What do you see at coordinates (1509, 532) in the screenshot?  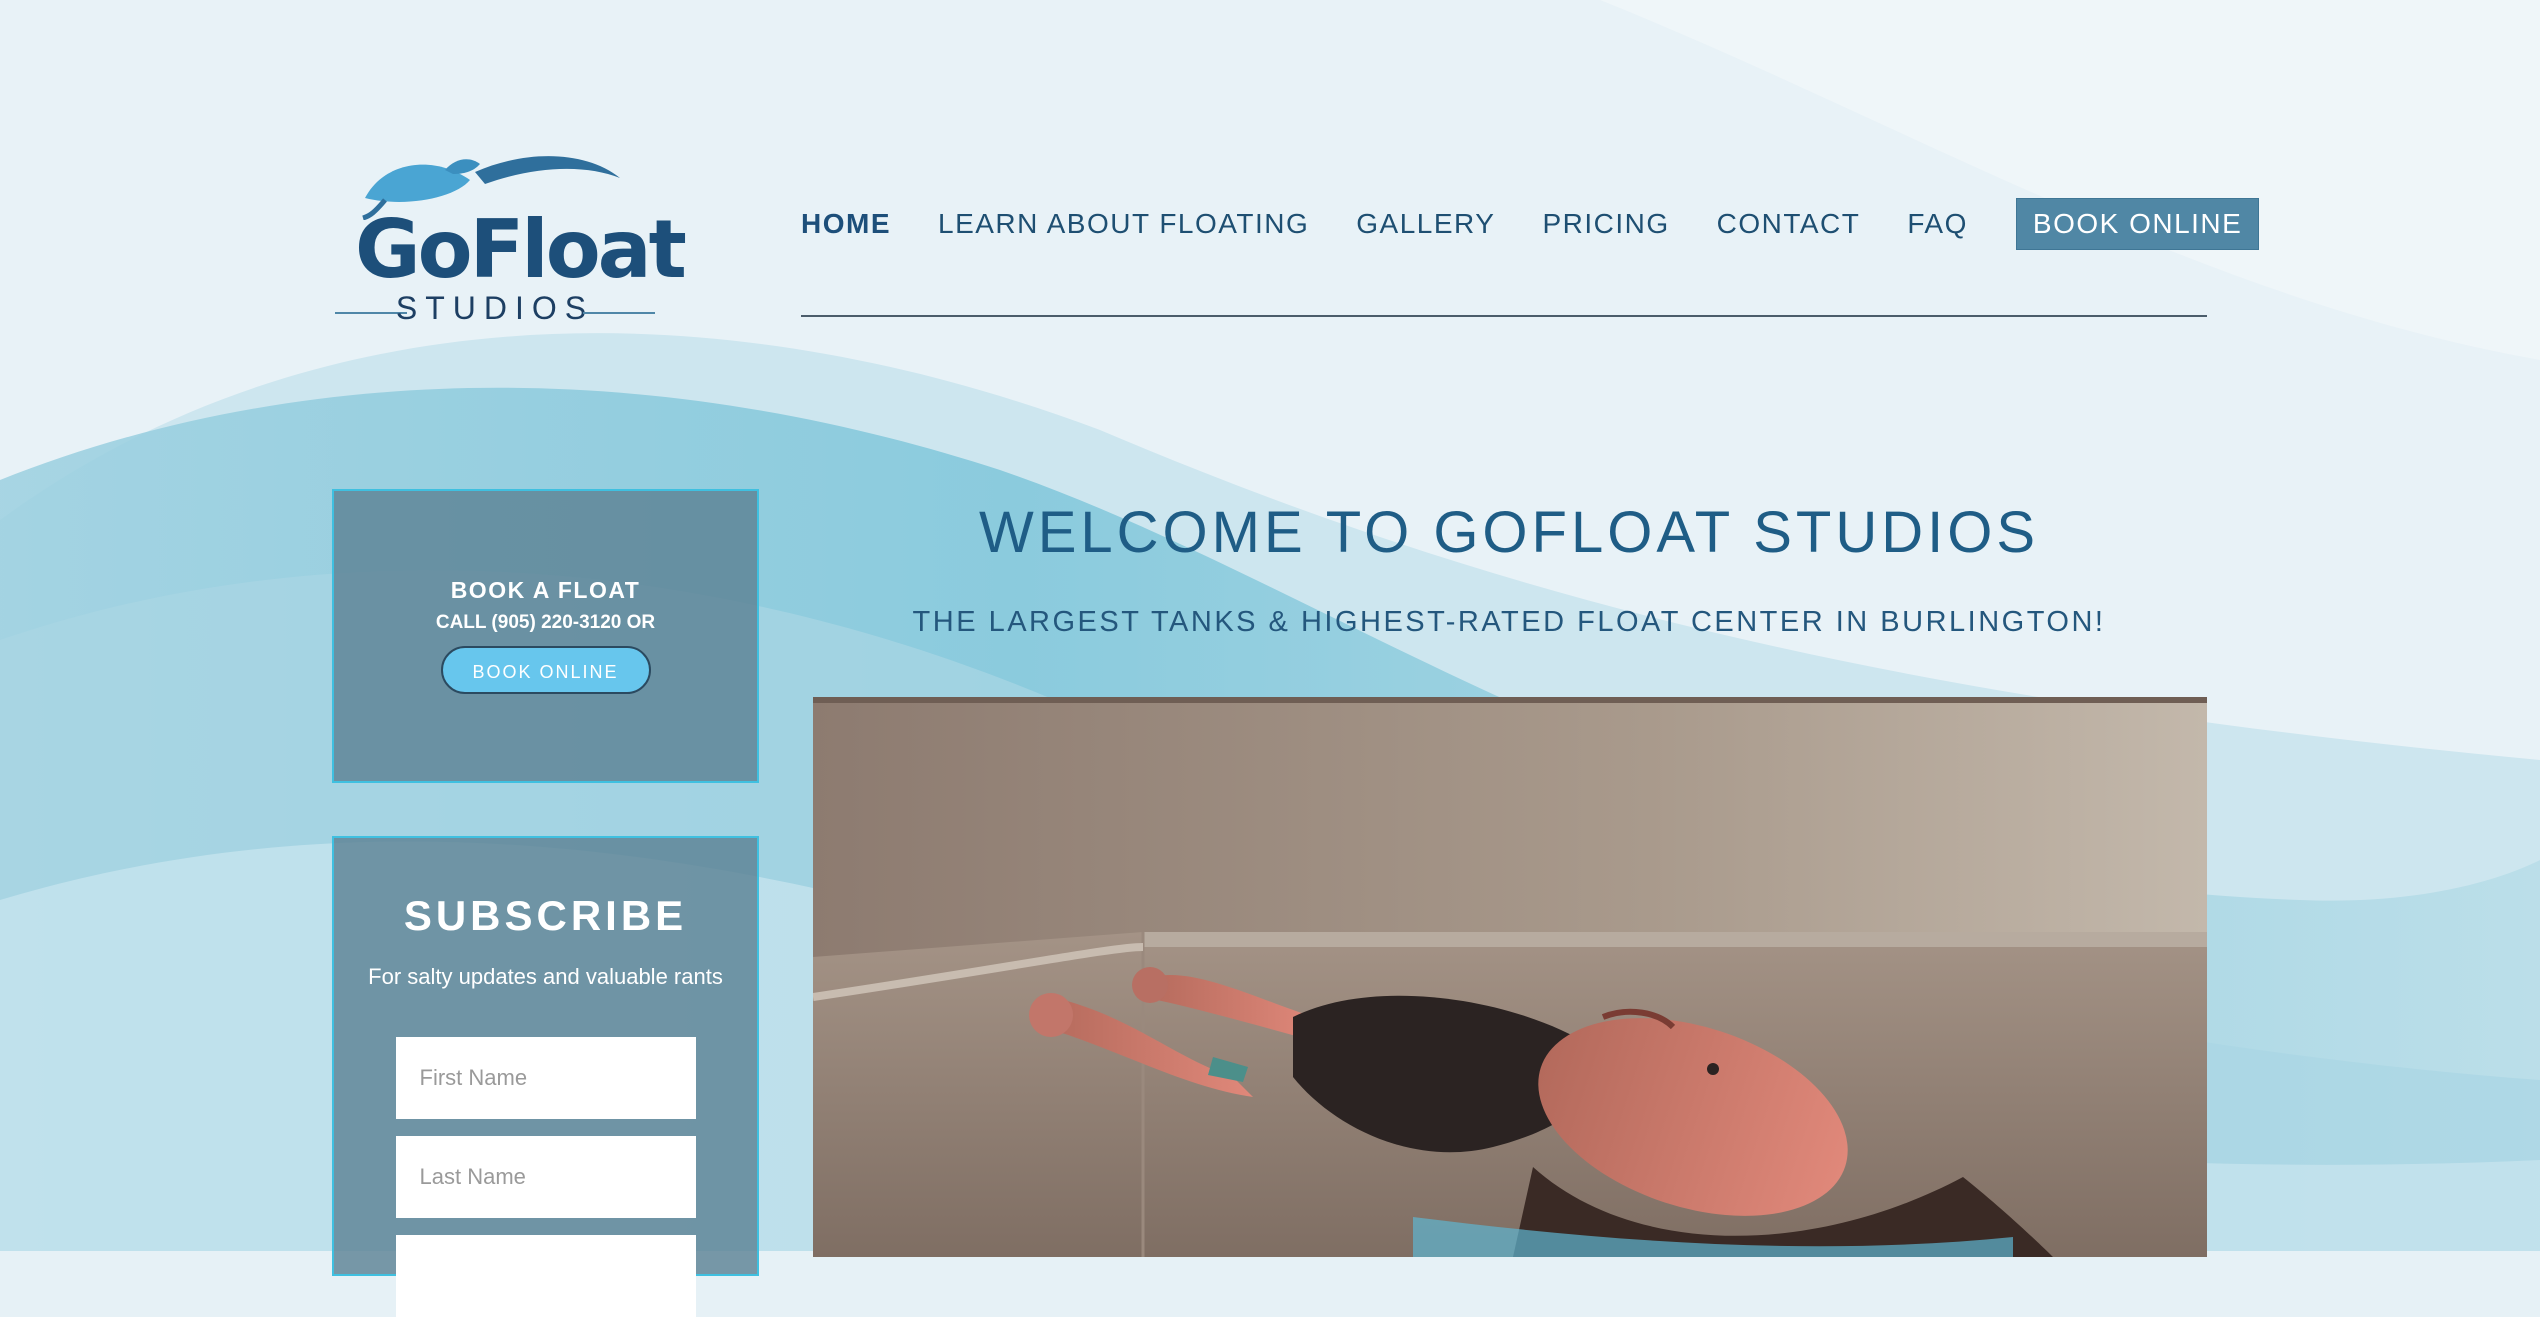 I see `page-title: WELCOME TO GOFLOAT STUDIOS` at bounding box center [1509, 532].